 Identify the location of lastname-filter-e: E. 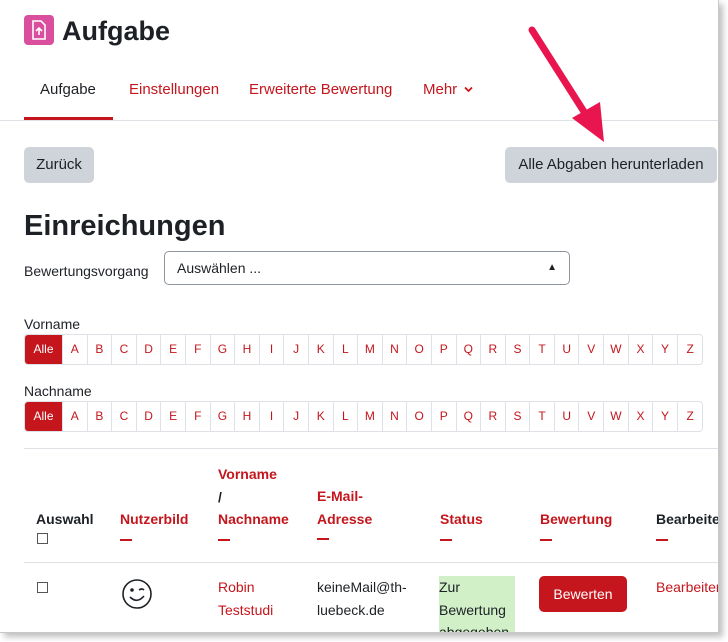
(173, 416).